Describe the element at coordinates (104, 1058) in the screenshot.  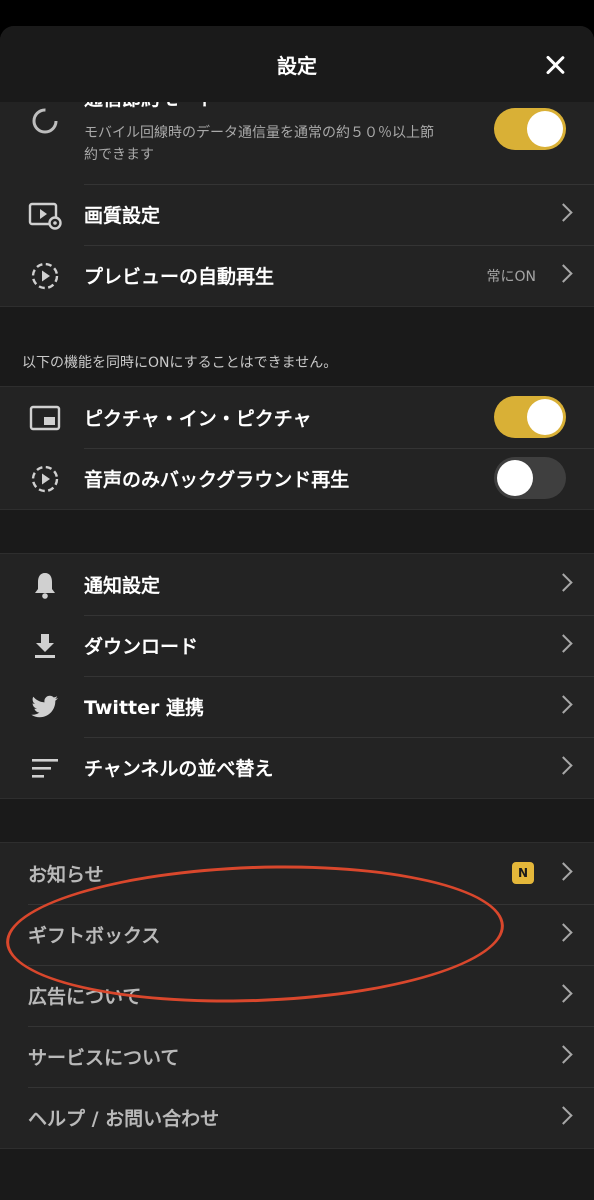
I see `about-service-label: サービスについて` at that location.